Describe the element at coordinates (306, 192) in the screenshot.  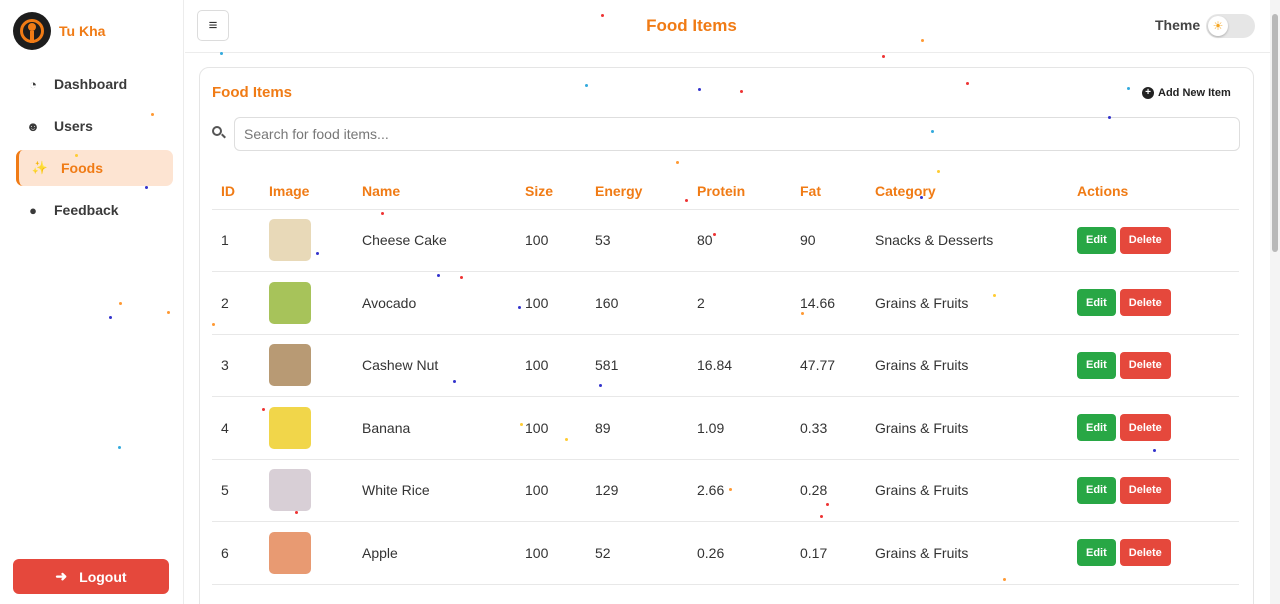
I see `column-header-image: Image` at that location.